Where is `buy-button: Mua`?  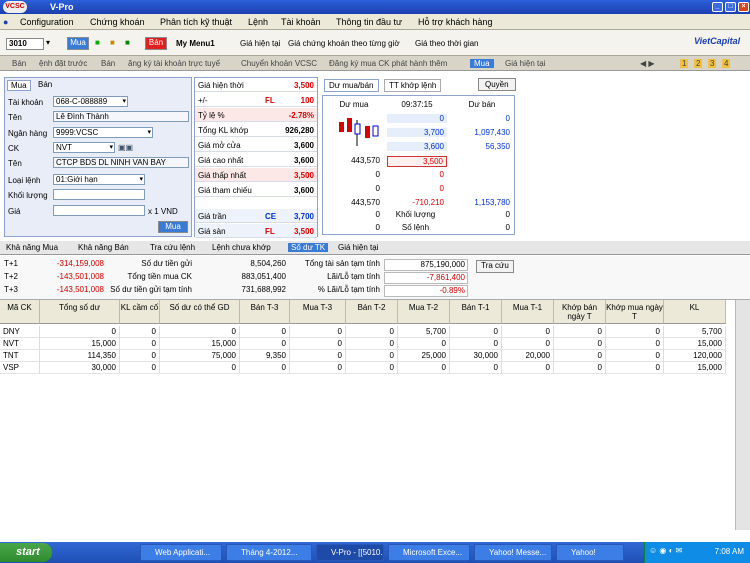 buy-button: Mua is located at coordinates (78, 43).